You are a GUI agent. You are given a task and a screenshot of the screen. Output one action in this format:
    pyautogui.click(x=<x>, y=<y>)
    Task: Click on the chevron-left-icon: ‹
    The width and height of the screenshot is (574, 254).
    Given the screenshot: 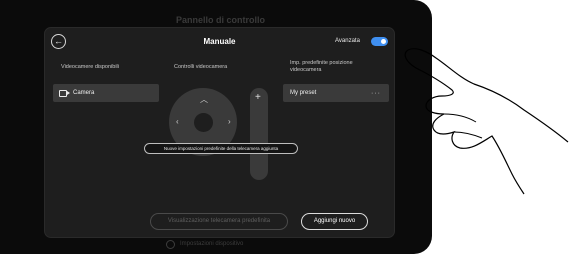 What is the action you would take?
    pyautogui.click(x=177, y=121)
    